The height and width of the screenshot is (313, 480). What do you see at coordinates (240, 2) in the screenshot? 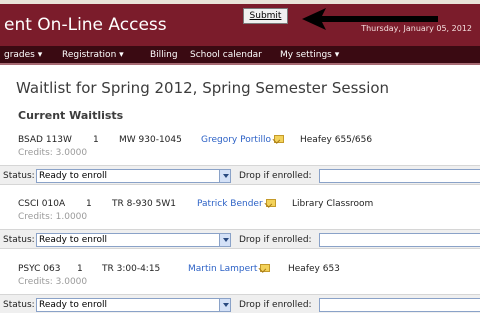
I see `browser-strip` at bounding box center [240, 2].